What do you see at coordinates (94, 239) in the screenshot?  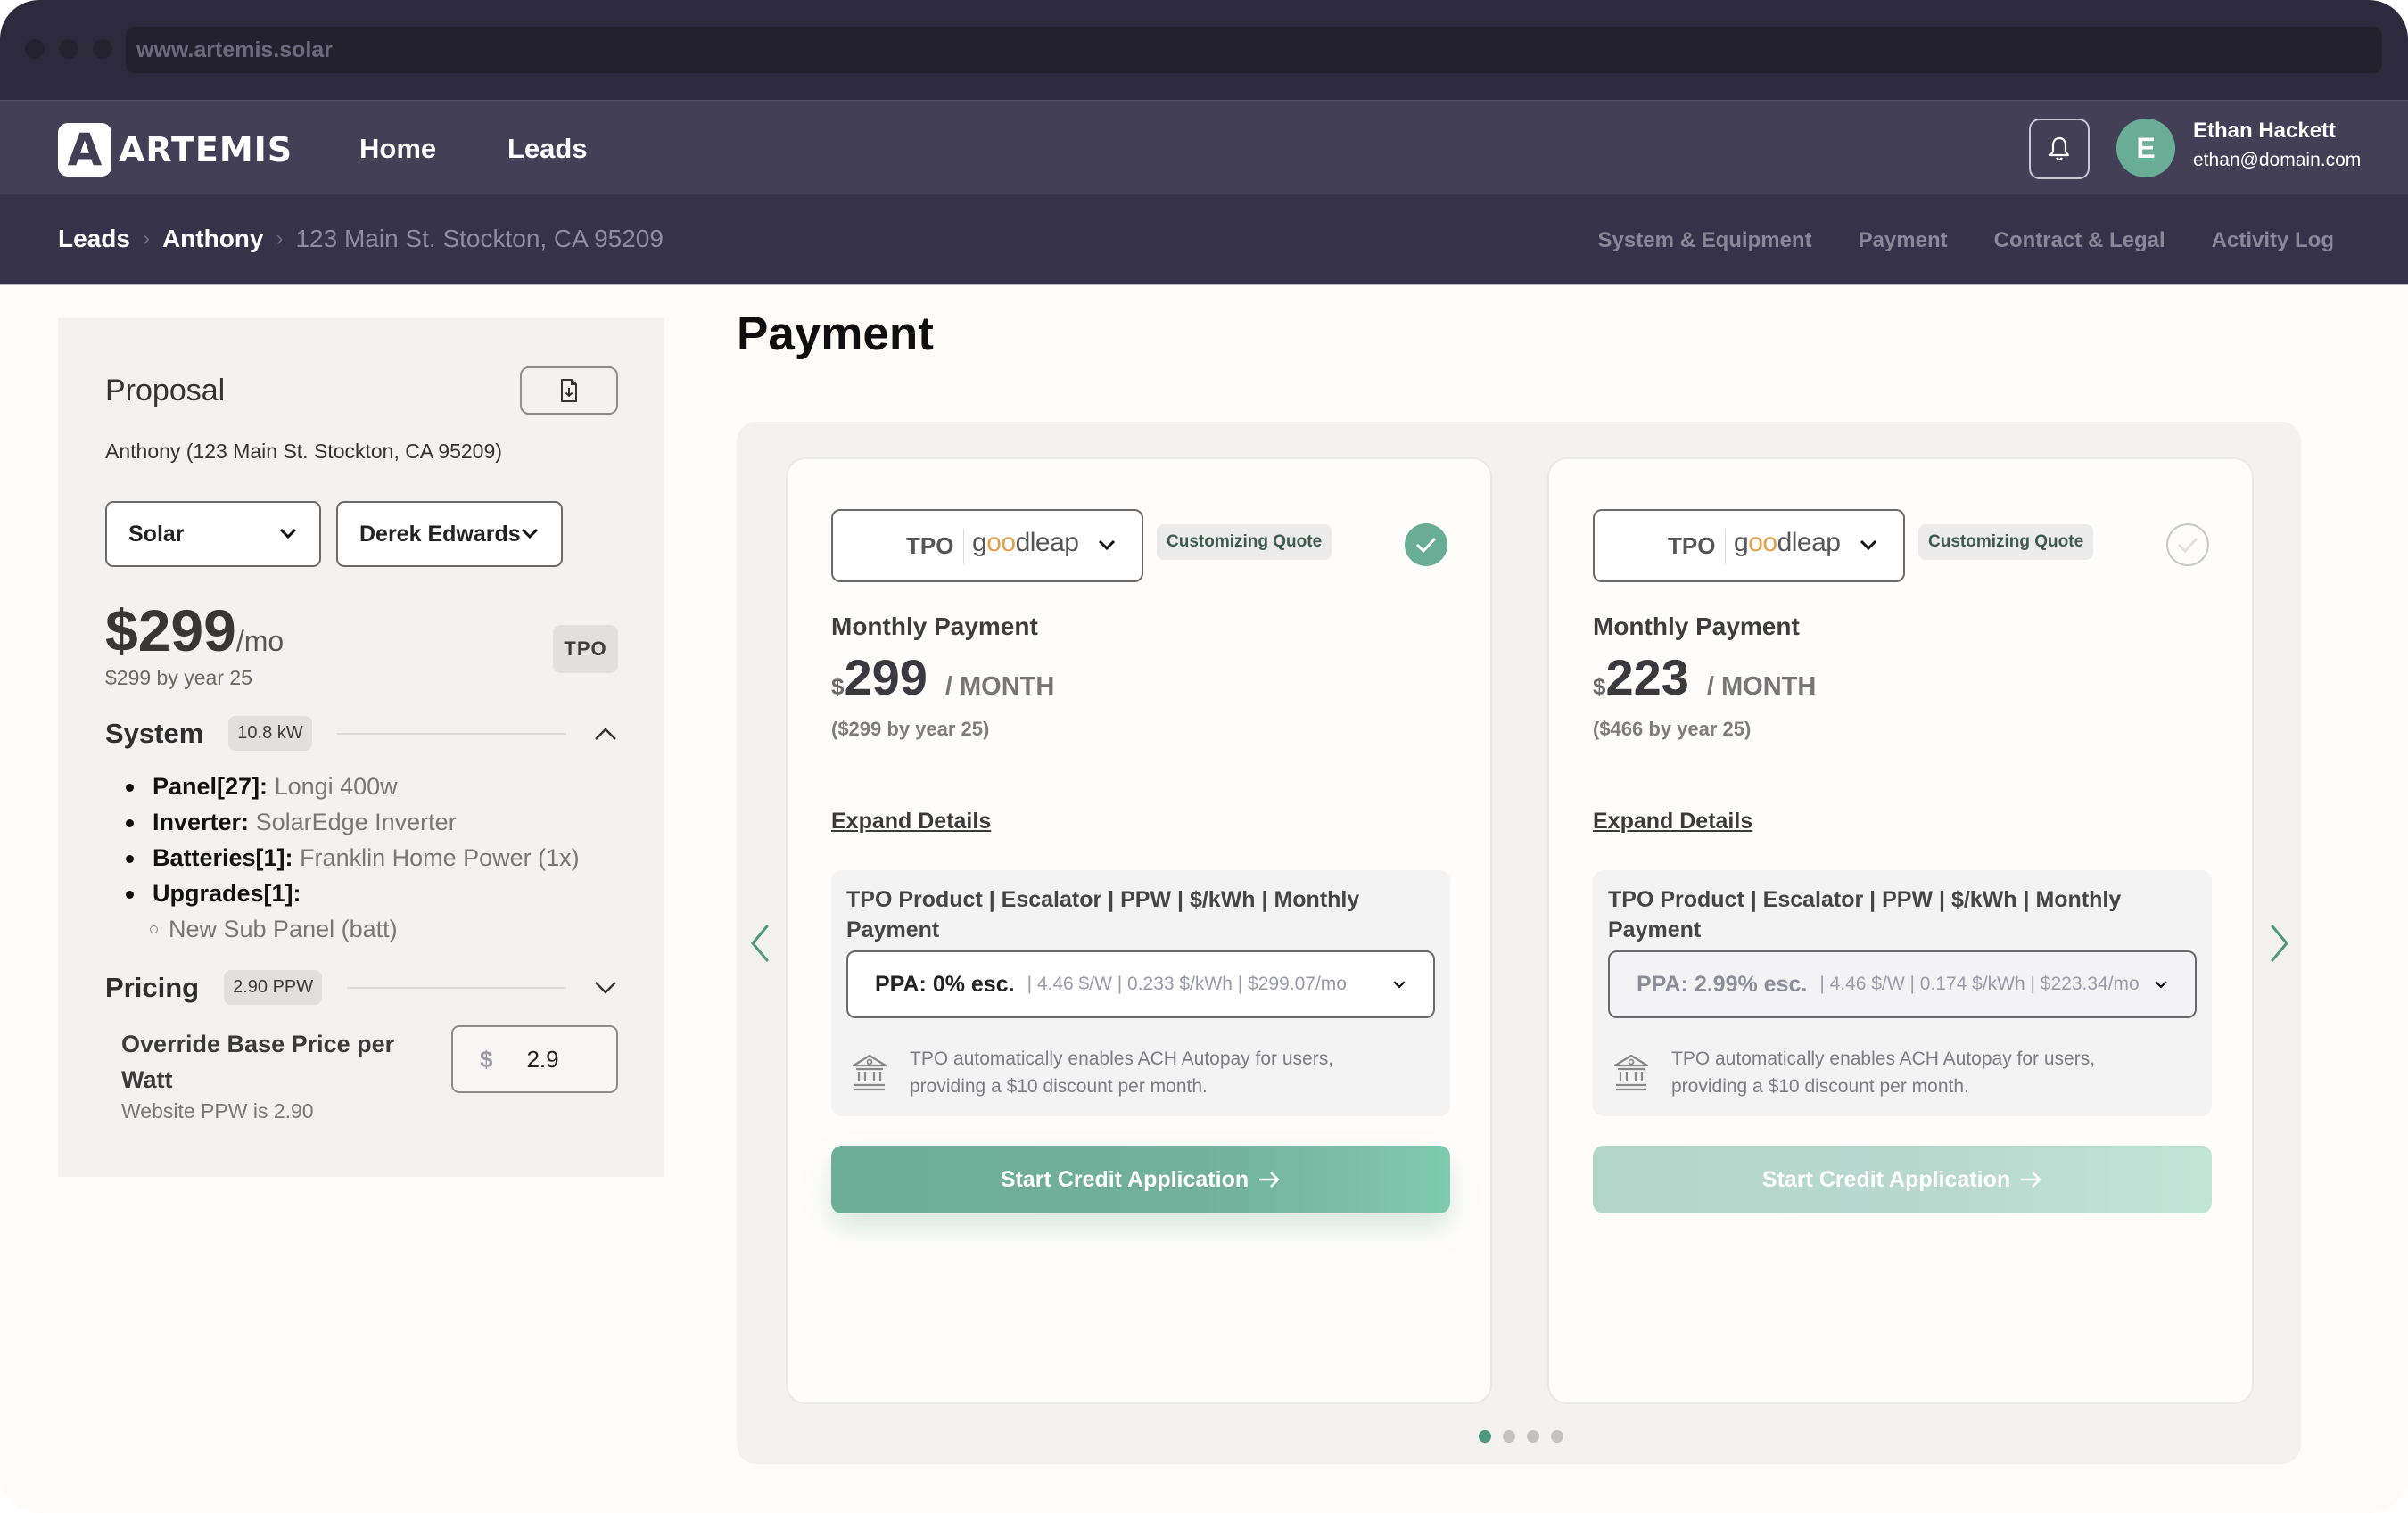 I see `breadcrumb-leads: Leads` at bounding box center [94, 239].